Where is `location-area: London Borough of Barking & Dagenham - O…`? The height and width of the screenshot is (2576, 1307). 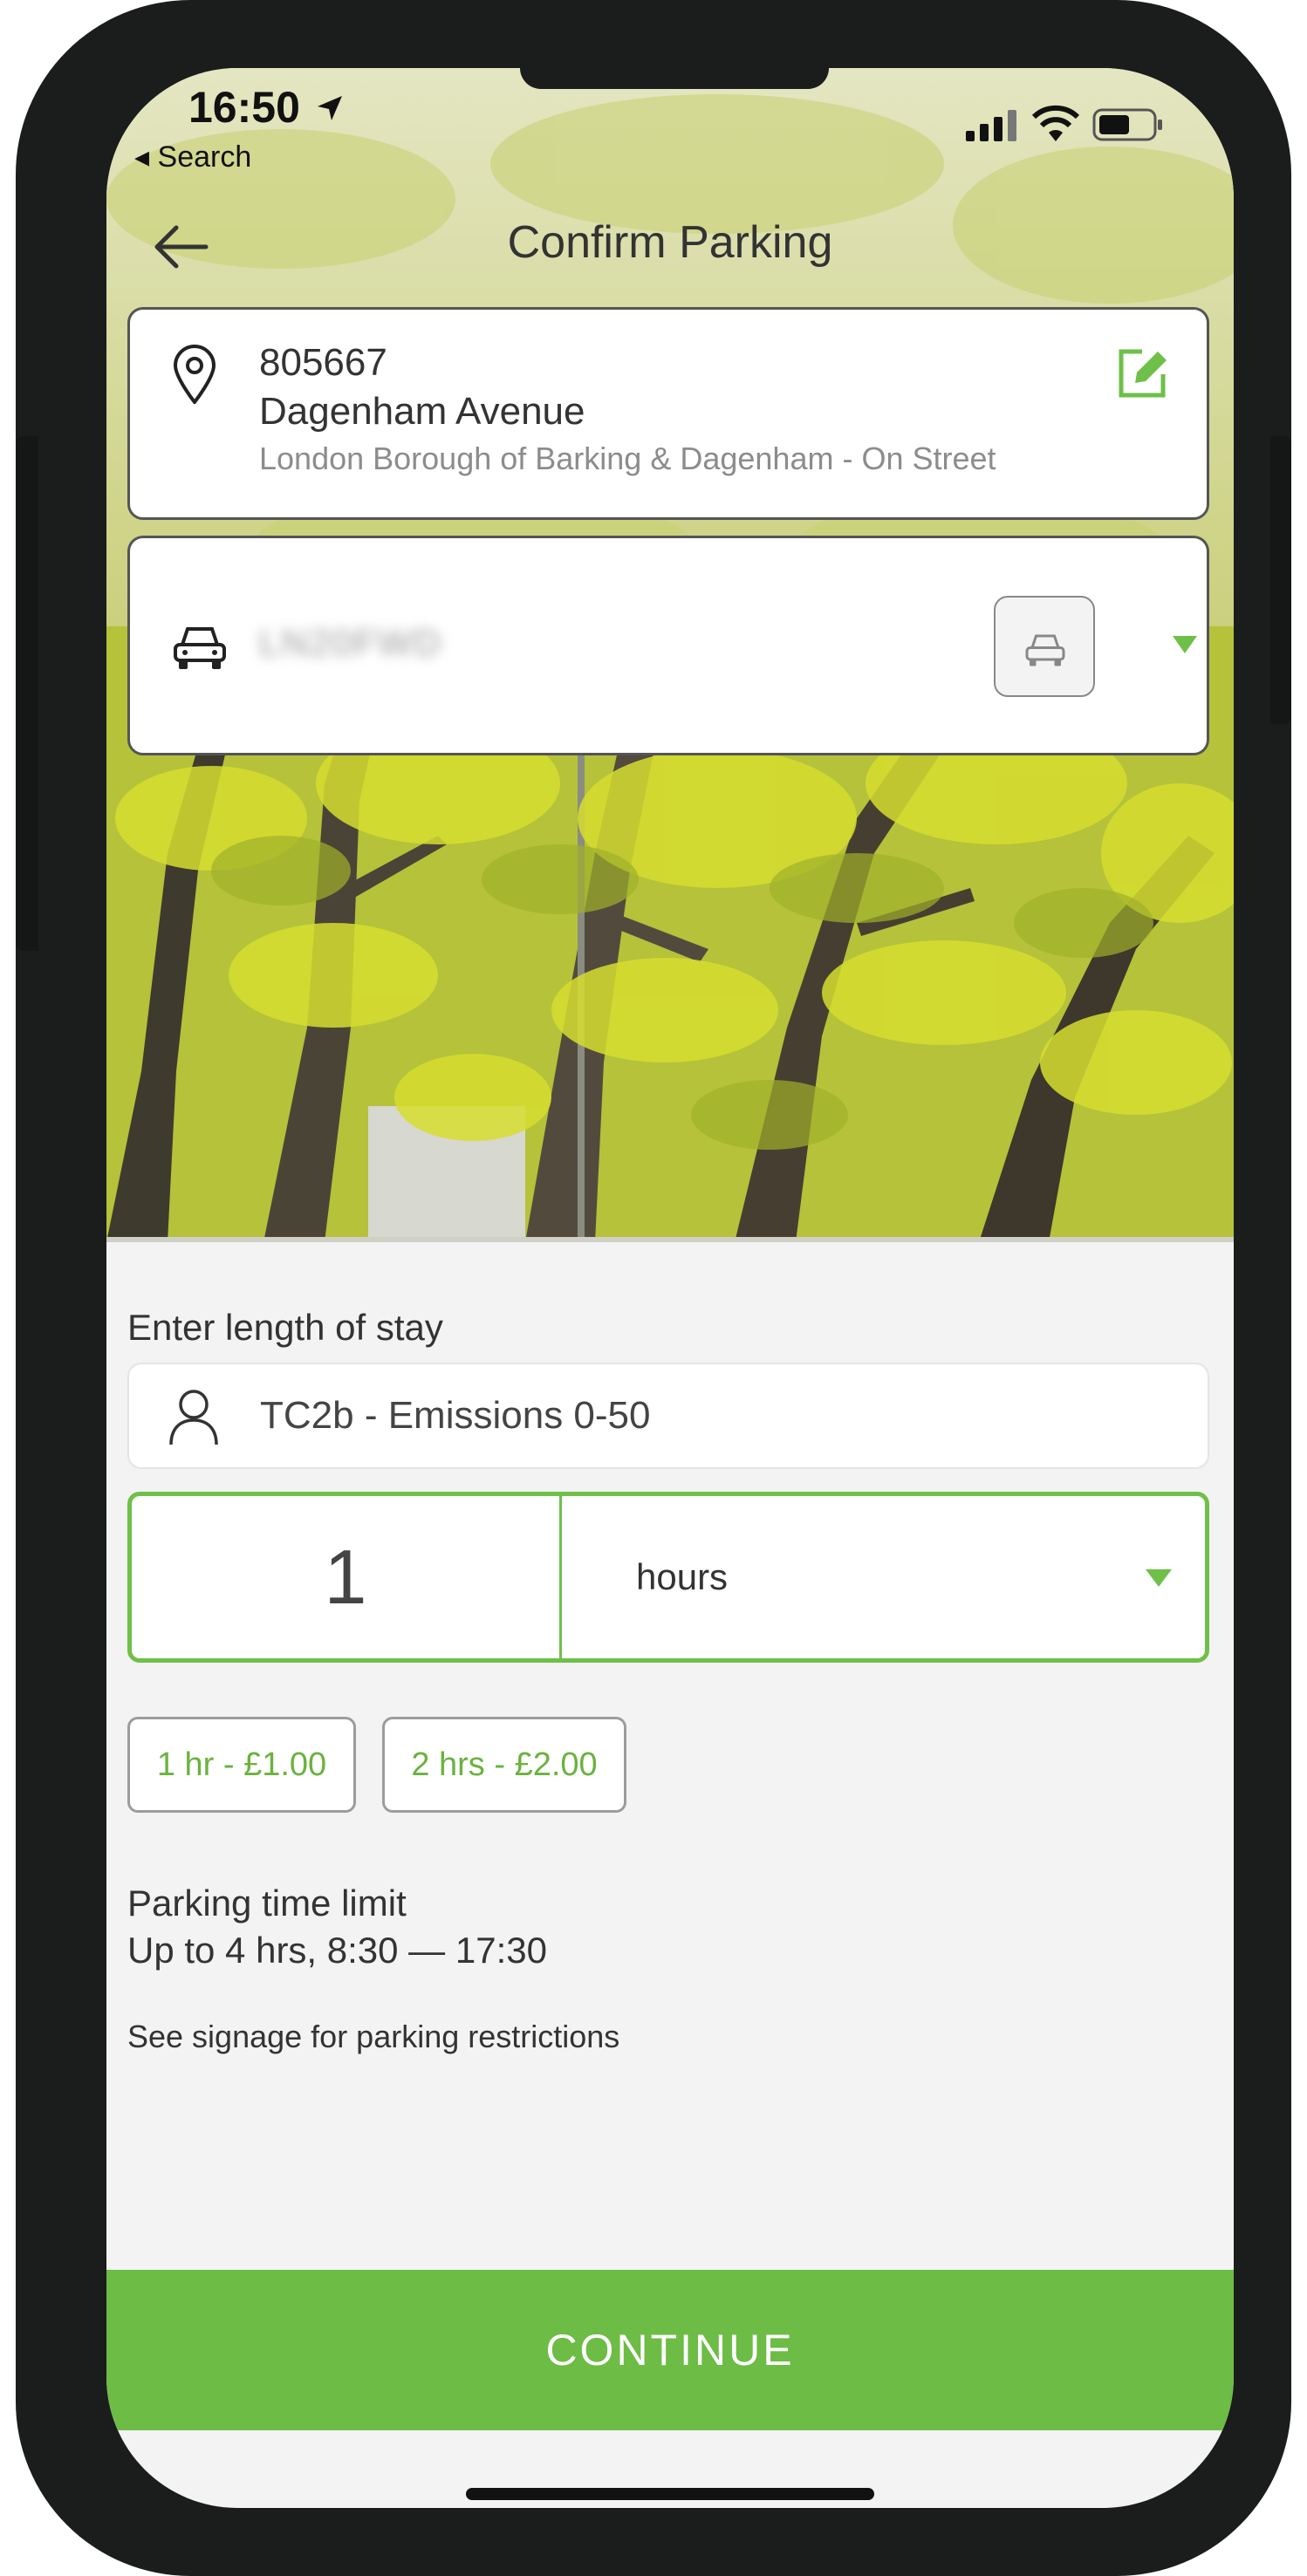 location-area: London Borough of Barking & Dagenham - O… is located at coordinates (627, 458).